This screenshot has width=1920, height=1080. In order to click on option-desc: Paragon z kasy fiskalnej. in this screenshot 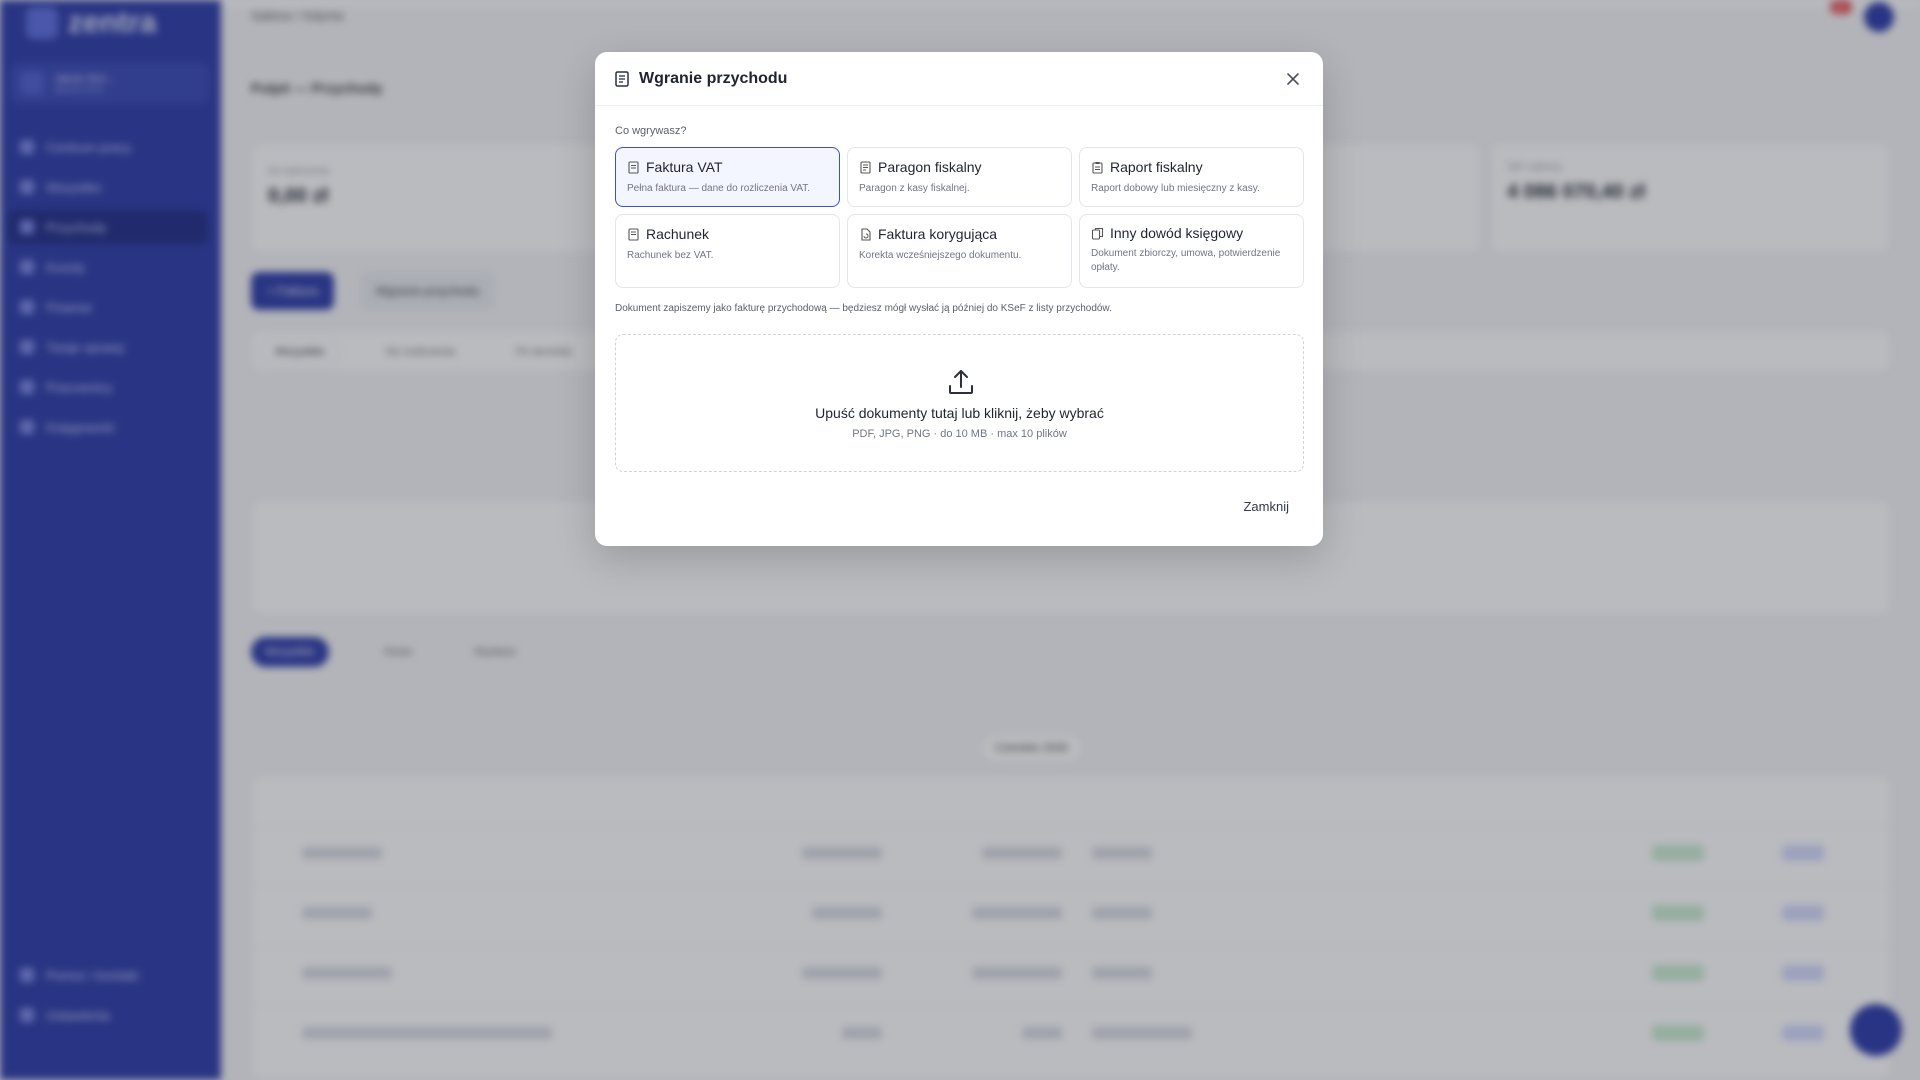, I will do `click(914, 188)`.